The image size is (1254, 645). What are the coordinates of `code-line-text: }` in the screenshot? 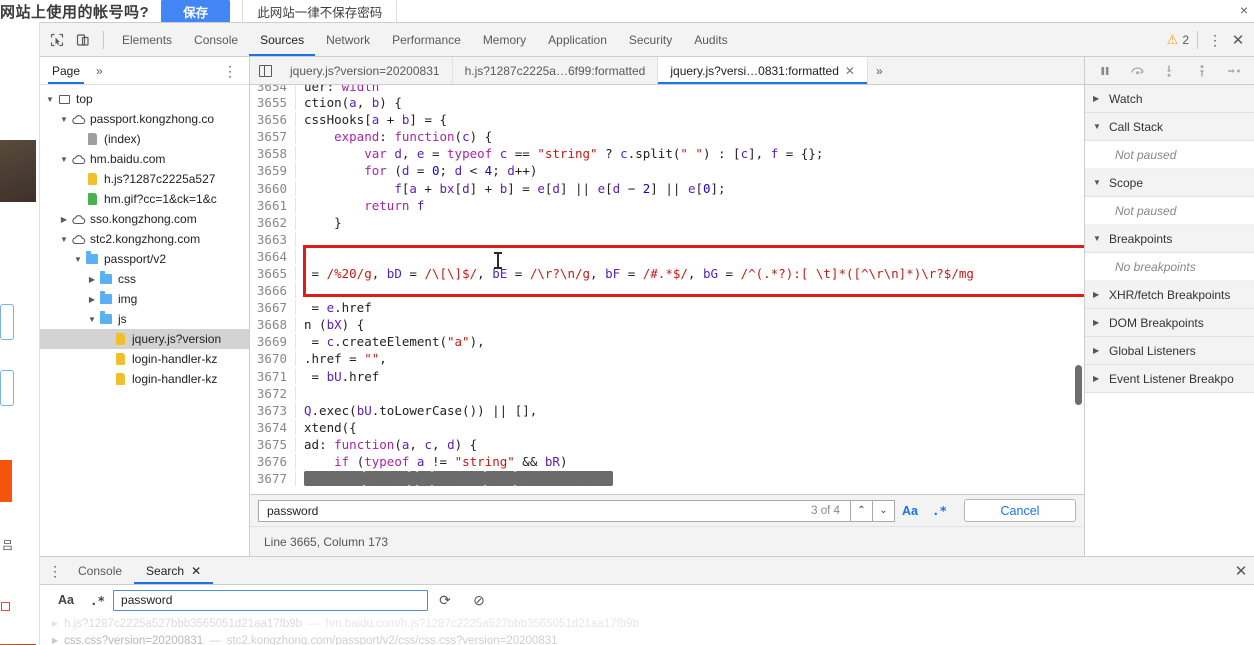 It's located at (319, 222).